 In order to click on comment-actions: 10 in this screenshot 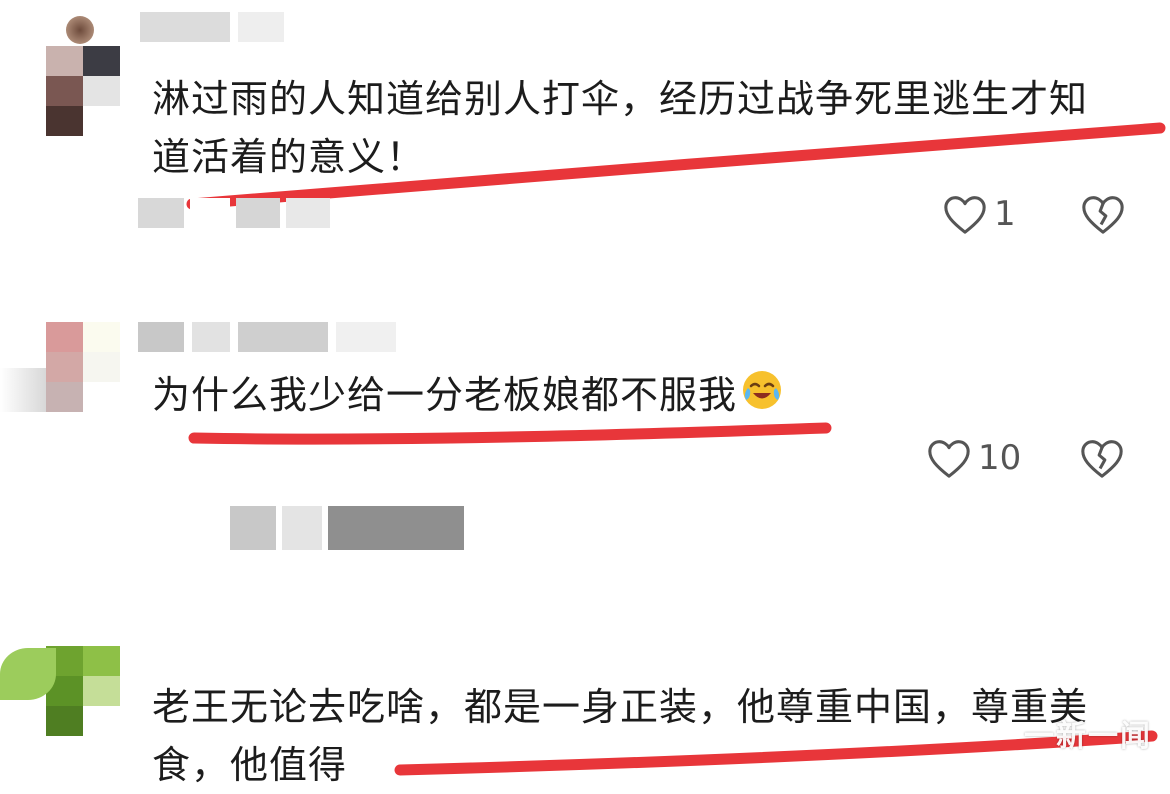, I will do `click(1025, 458)`.